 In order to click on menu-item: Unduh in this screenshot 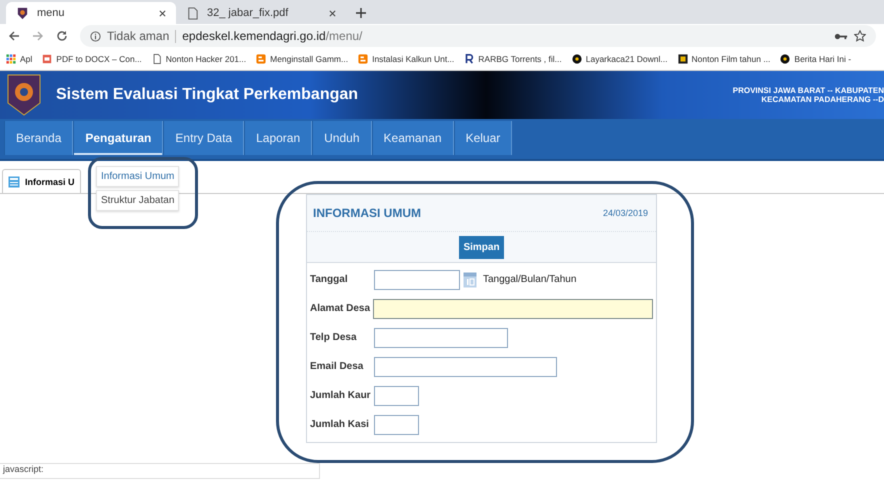, I will do `click(342, 138)`.